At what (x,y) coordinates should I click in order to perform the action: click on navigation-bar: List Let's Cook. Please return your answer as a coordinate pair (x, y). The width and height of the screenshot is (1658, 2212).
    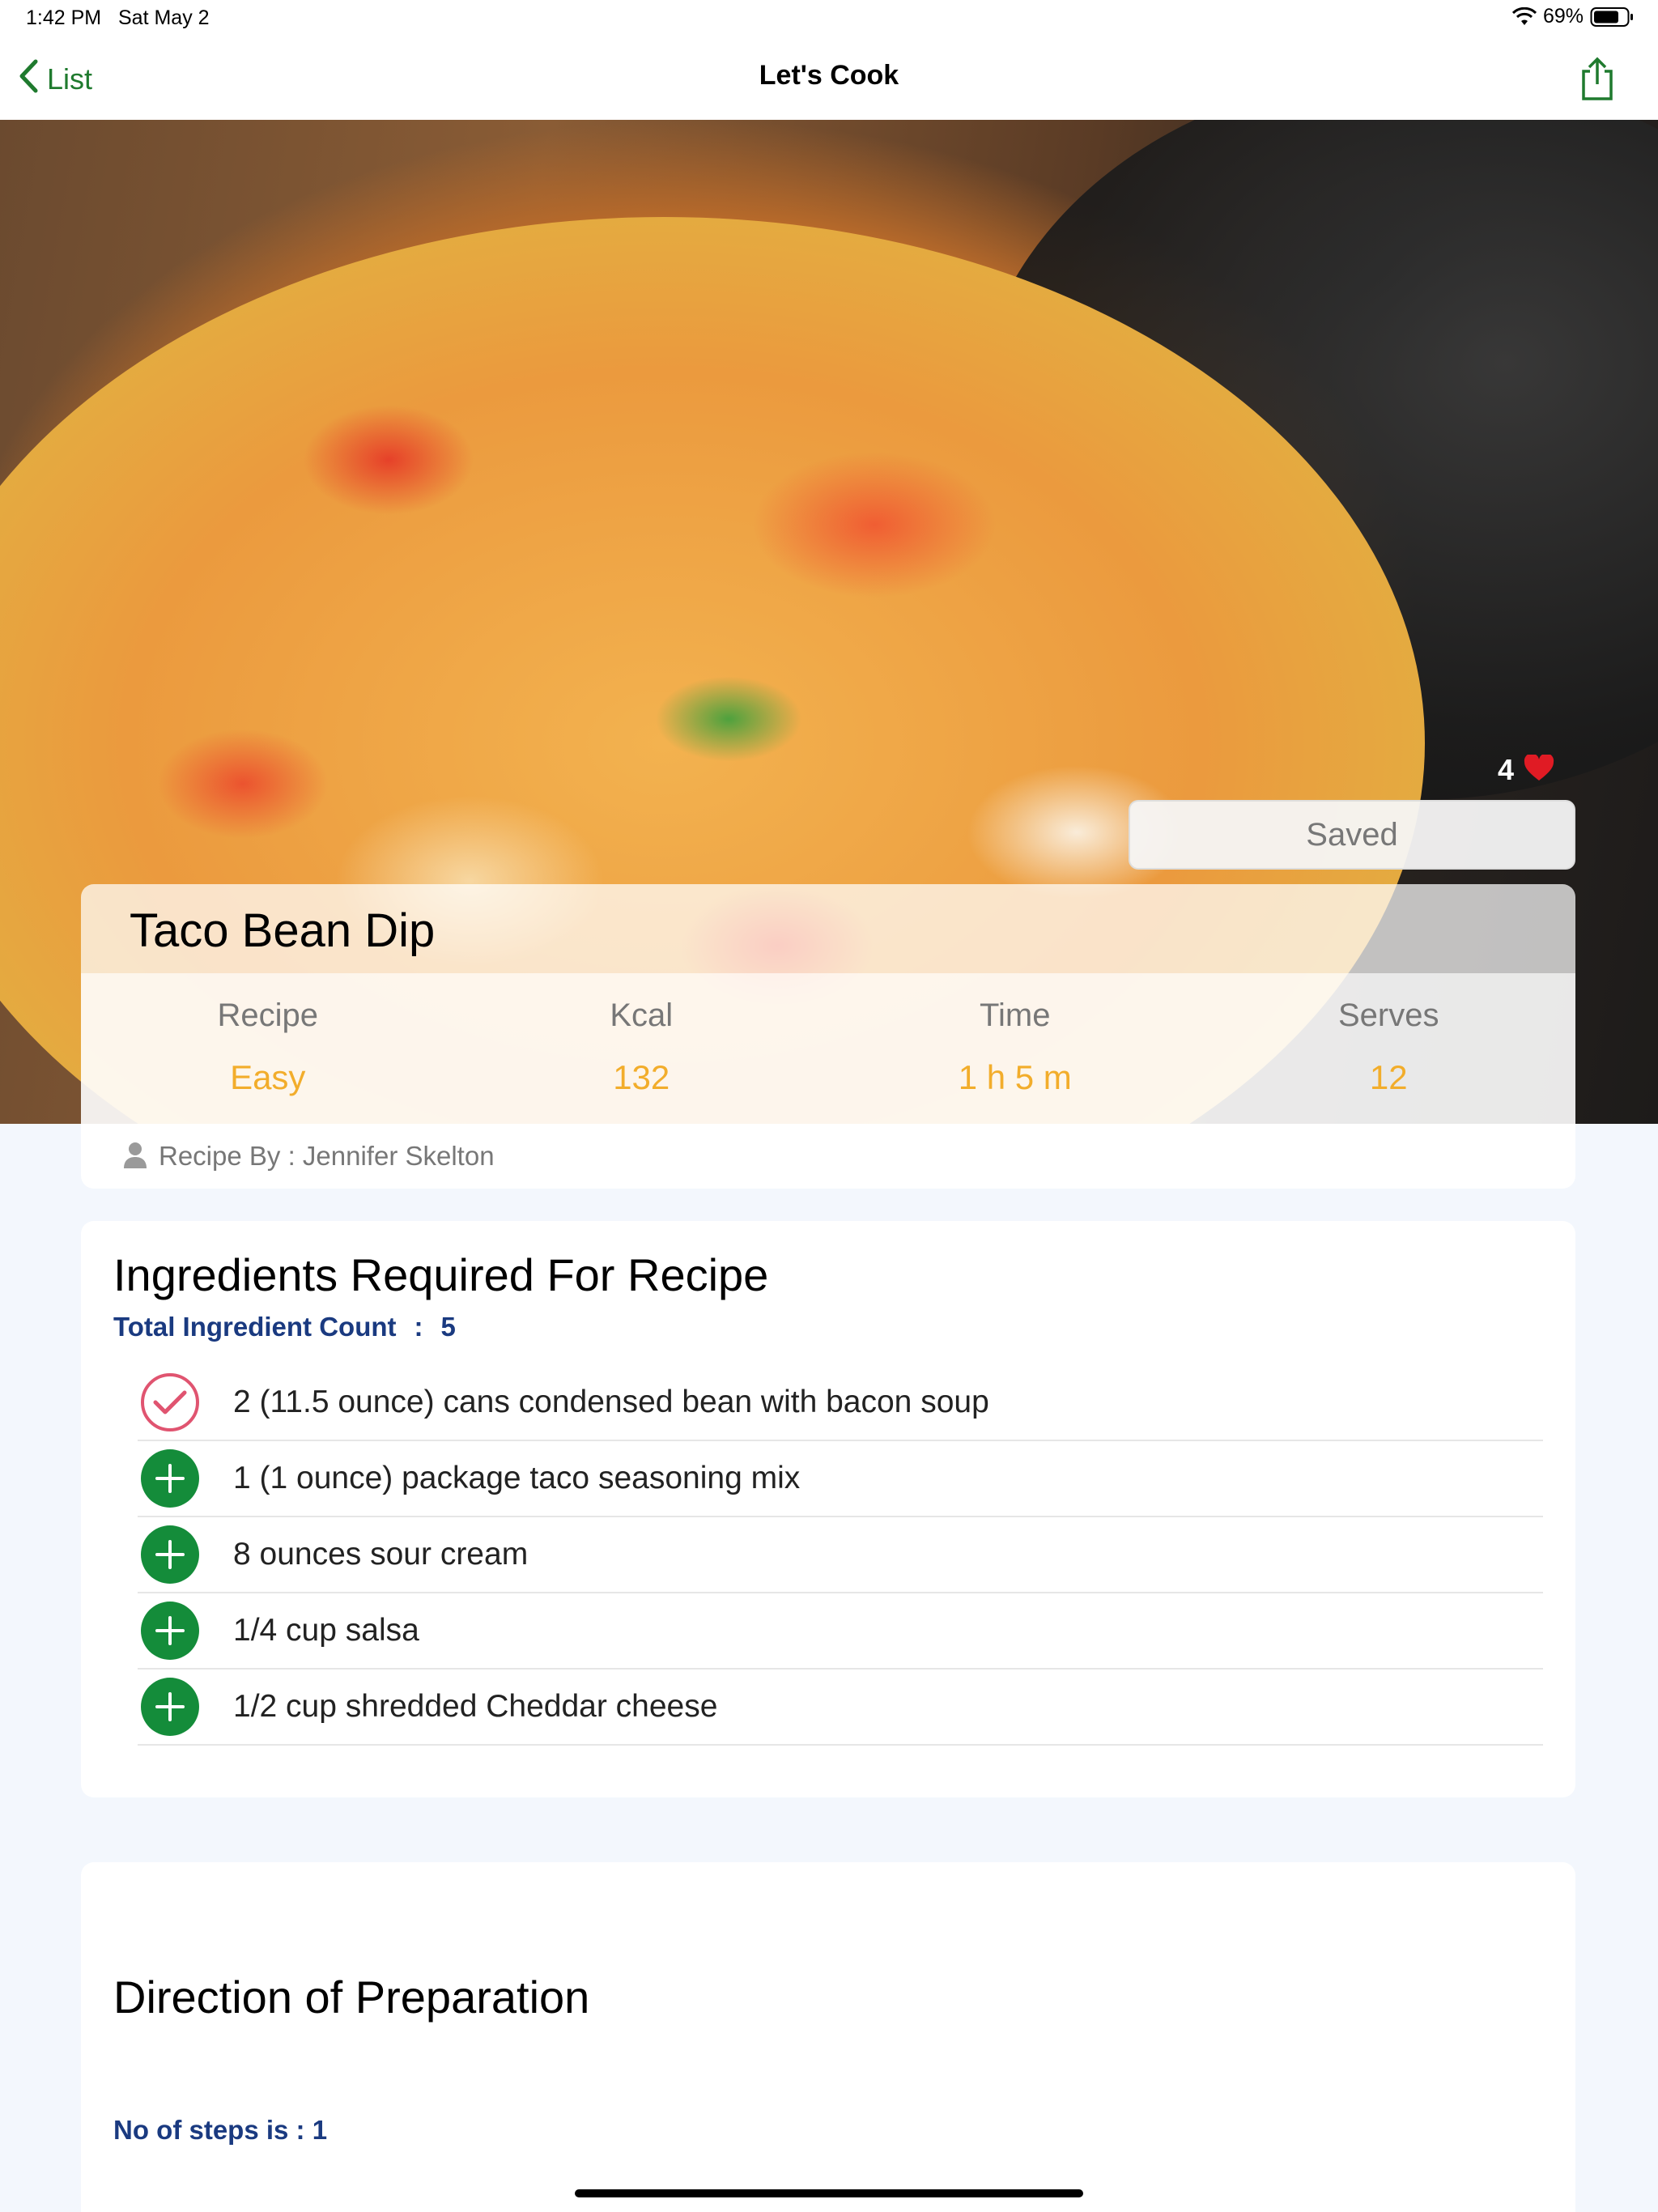
    Looking at the image, I should click on (829, 79).